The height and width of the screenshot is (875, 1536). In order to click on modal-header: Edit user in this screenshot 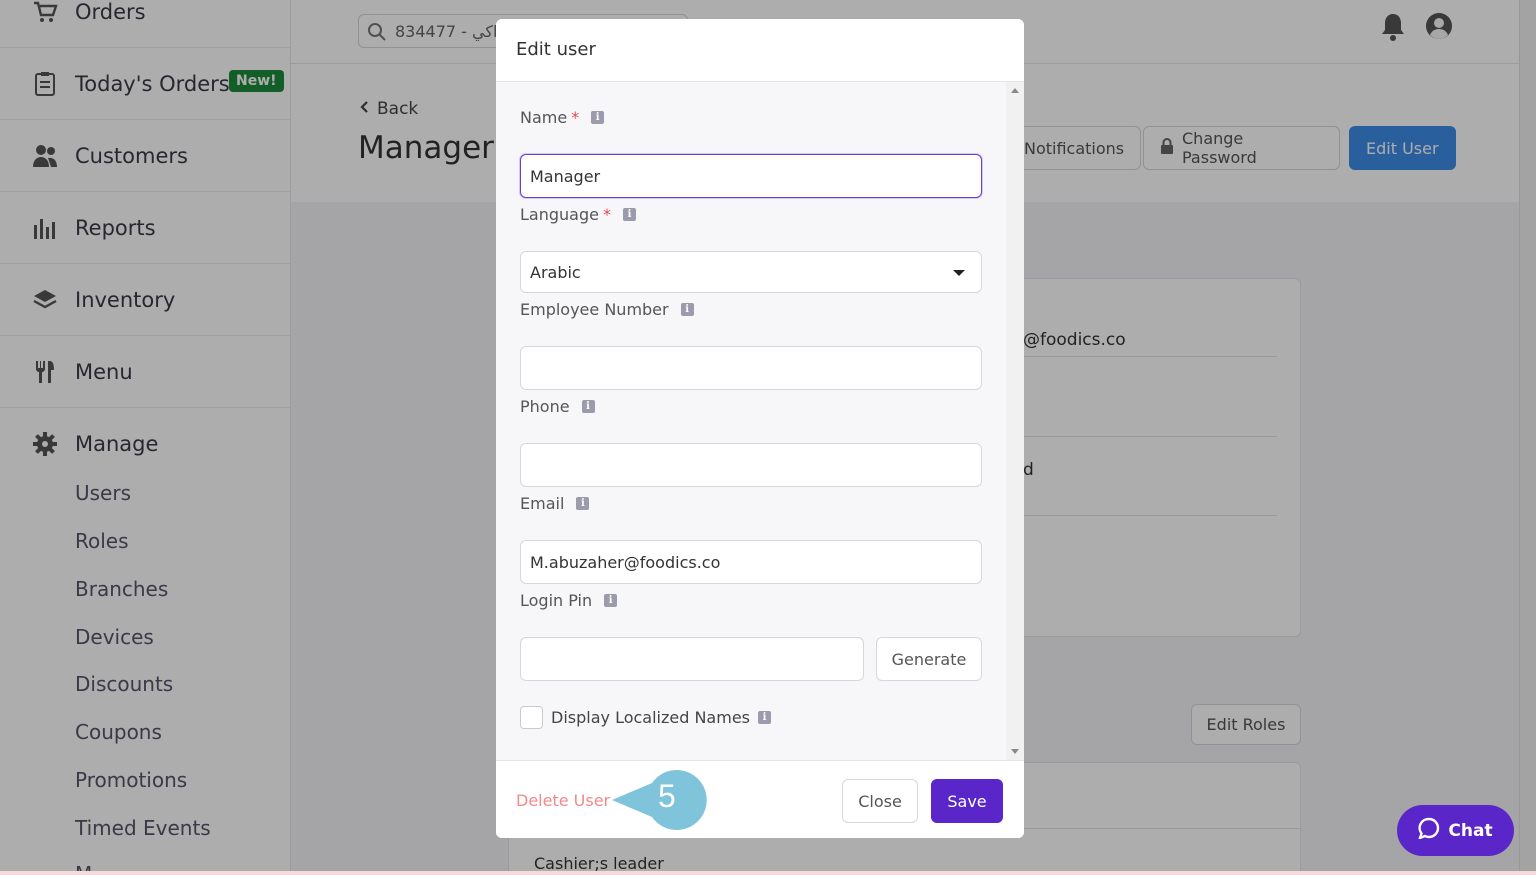, I will do `click(760, 50)`.